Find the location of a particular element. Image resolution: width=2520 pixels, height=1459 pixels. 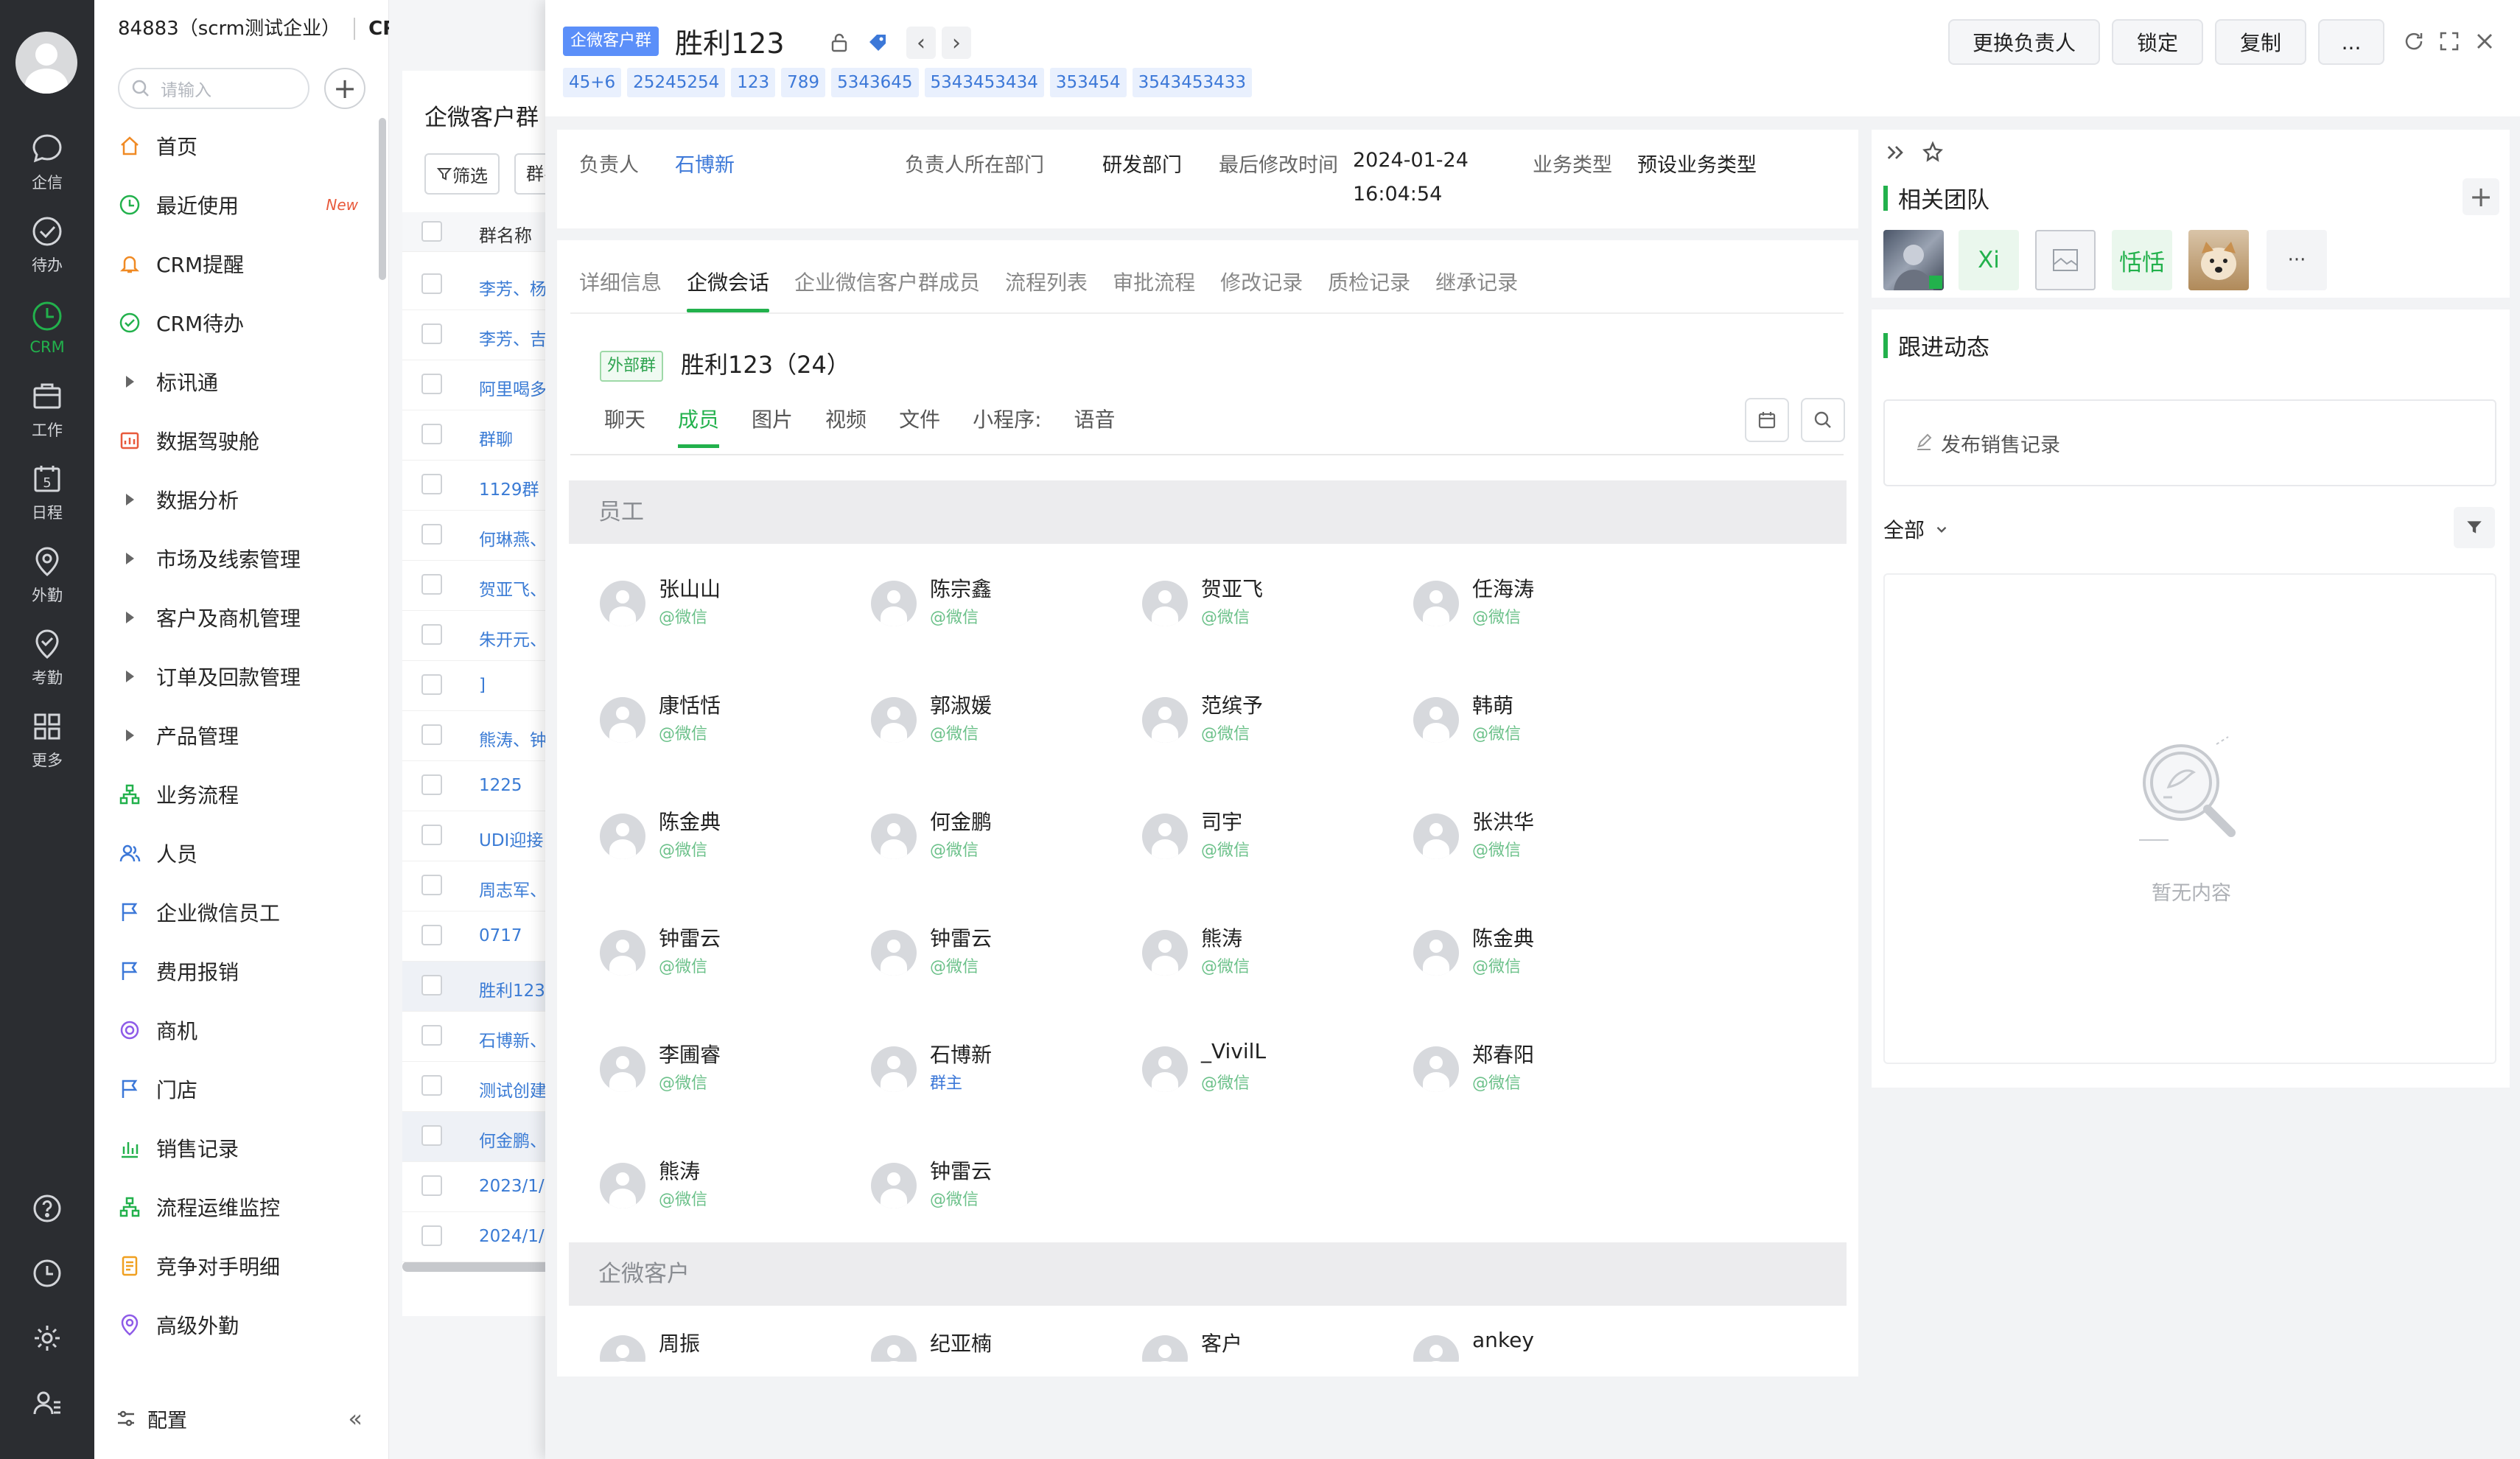

team-member-avatar-4: 恬恬 is located at coordinates (2142, 260).